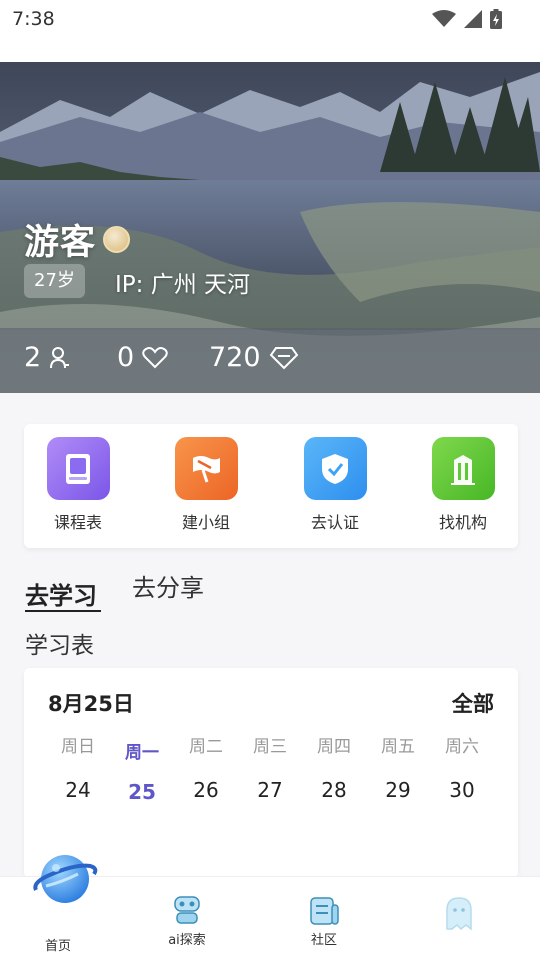 This screenshot has height=960, width=540. Describe the element at coordinates (142, 792) in the screenshot. I see `calendar-day-selected: 25` at that location.